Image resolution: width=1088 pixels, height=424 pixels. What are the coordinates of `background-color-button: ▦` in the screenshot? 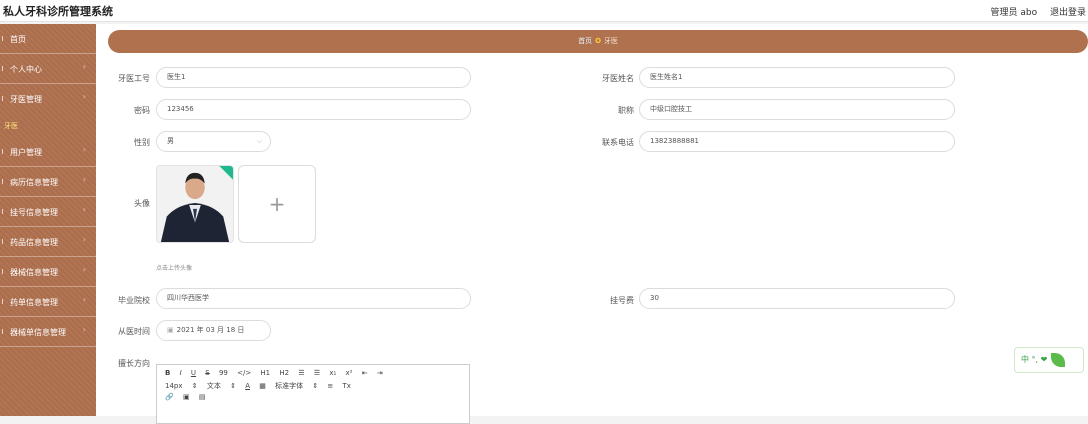 It's located at (262, 386).